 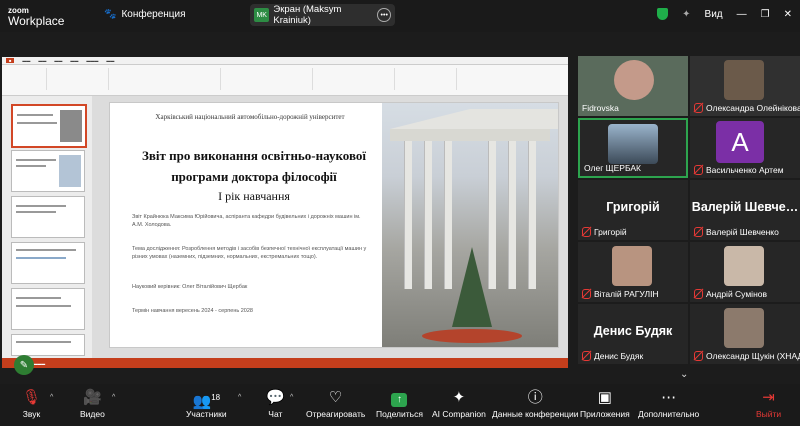 What do you see at coordinates (399, 398) in the screenshot?
I see `share-screen-icon: ↑` at bounding box center [399, 398].